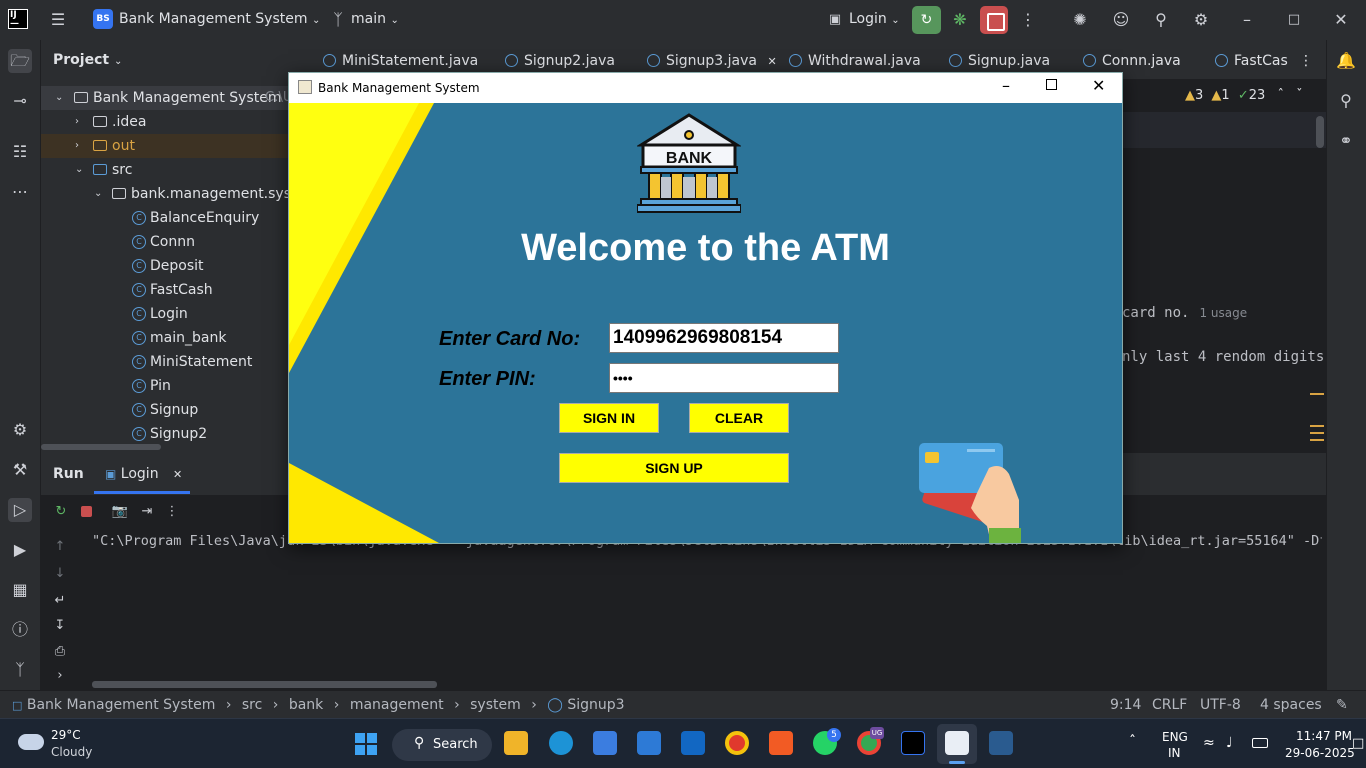 Image resolution: width=1366 pixels, height=768 pixels. Describe the element at coordinates (397, 705) in the screenshot. I see `breadcrumb-item: management` at that location.